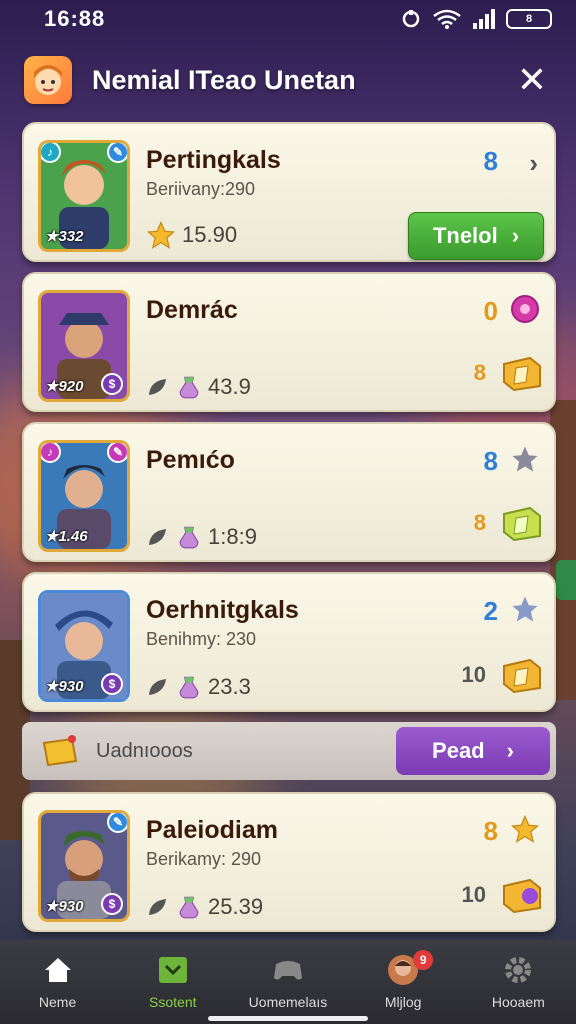 This screenshot has width=576, height=1024. What do you see at coordinates (204, 907) in the screenshot?
I see `stat-row: 25.39` at bounding box center [204, 907].